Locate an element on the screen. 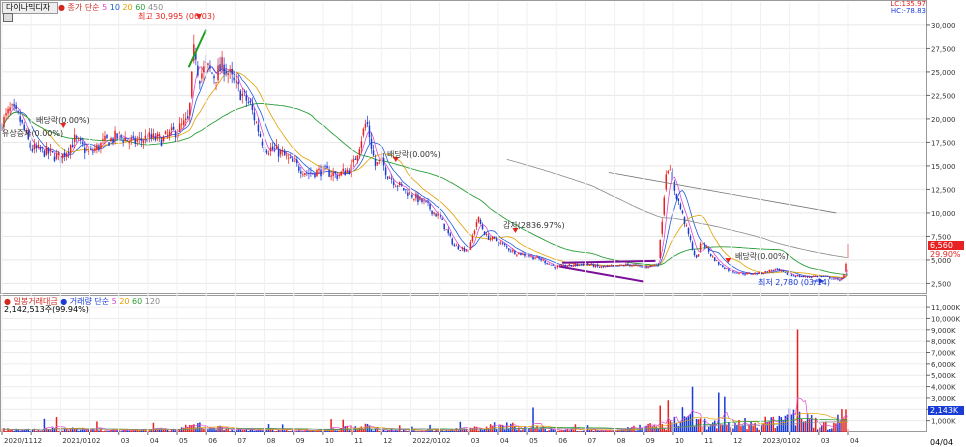  current-volume: 2,142,513주(99.94%) is located at coordinates (46, 309).